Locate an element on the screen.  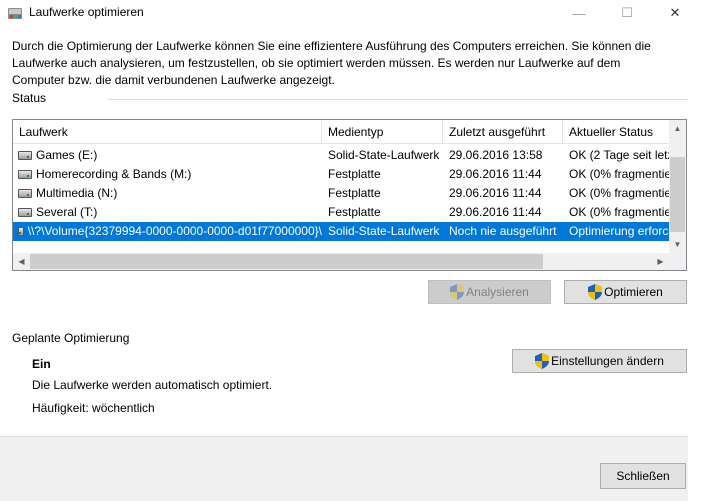
defrag-app-icon is located at coordinates (15, 13).